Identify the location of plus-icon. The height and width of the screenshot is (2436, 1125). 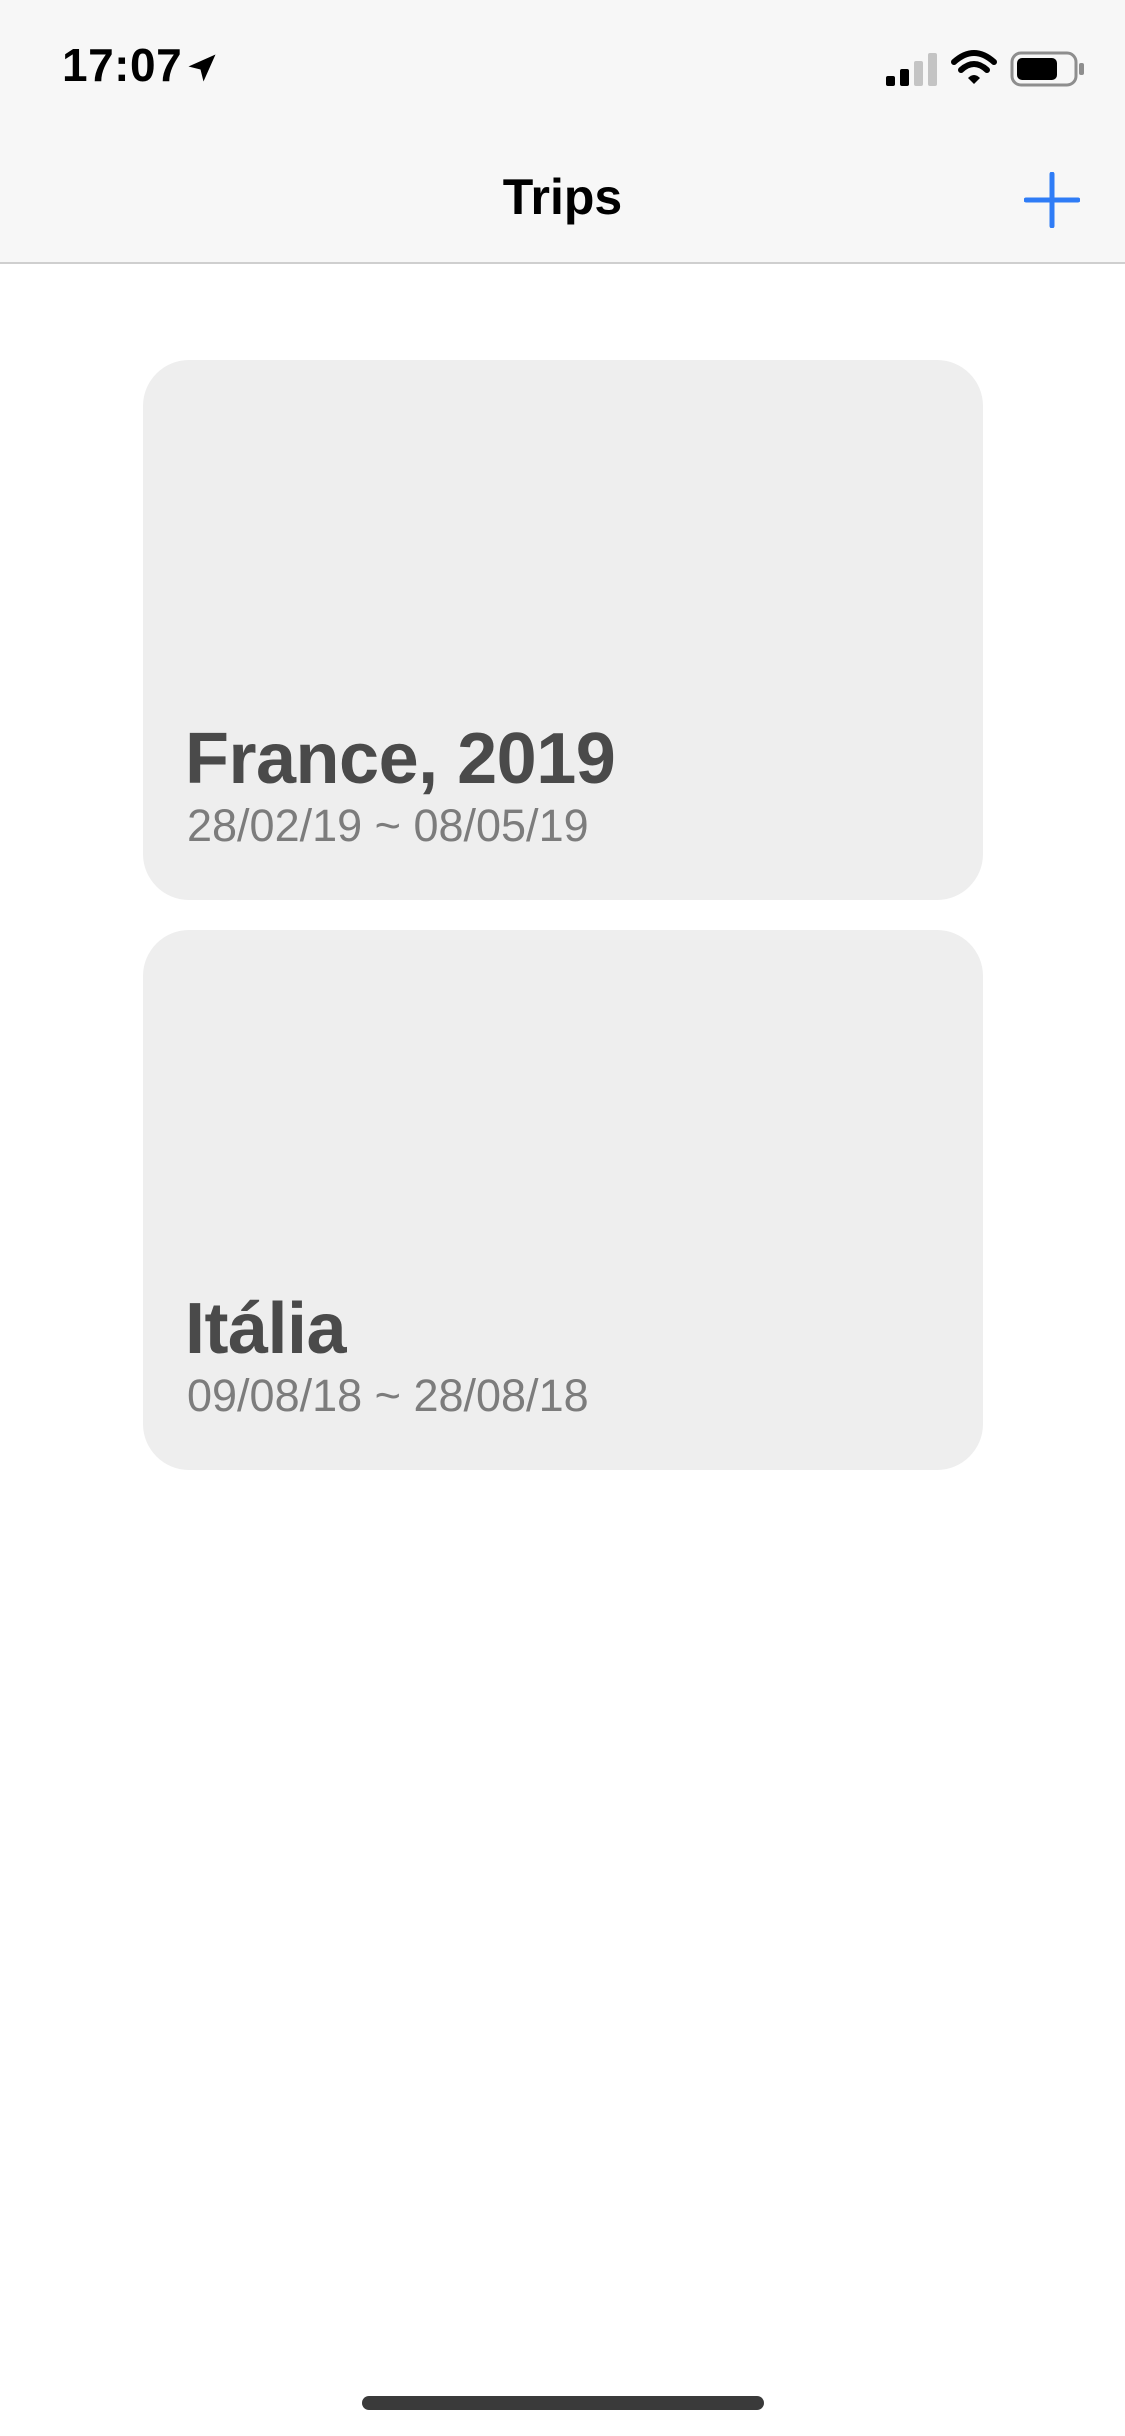
(1052, 200).